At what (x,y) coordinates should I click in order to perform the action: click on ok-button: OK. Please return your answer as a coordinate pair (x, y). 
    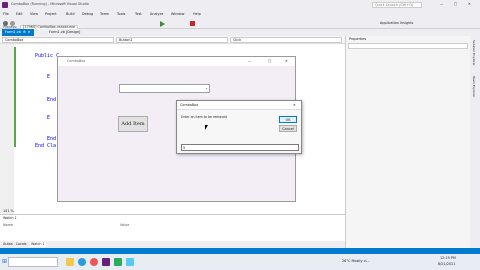
    Looking at the image, I should click on (288, 119).